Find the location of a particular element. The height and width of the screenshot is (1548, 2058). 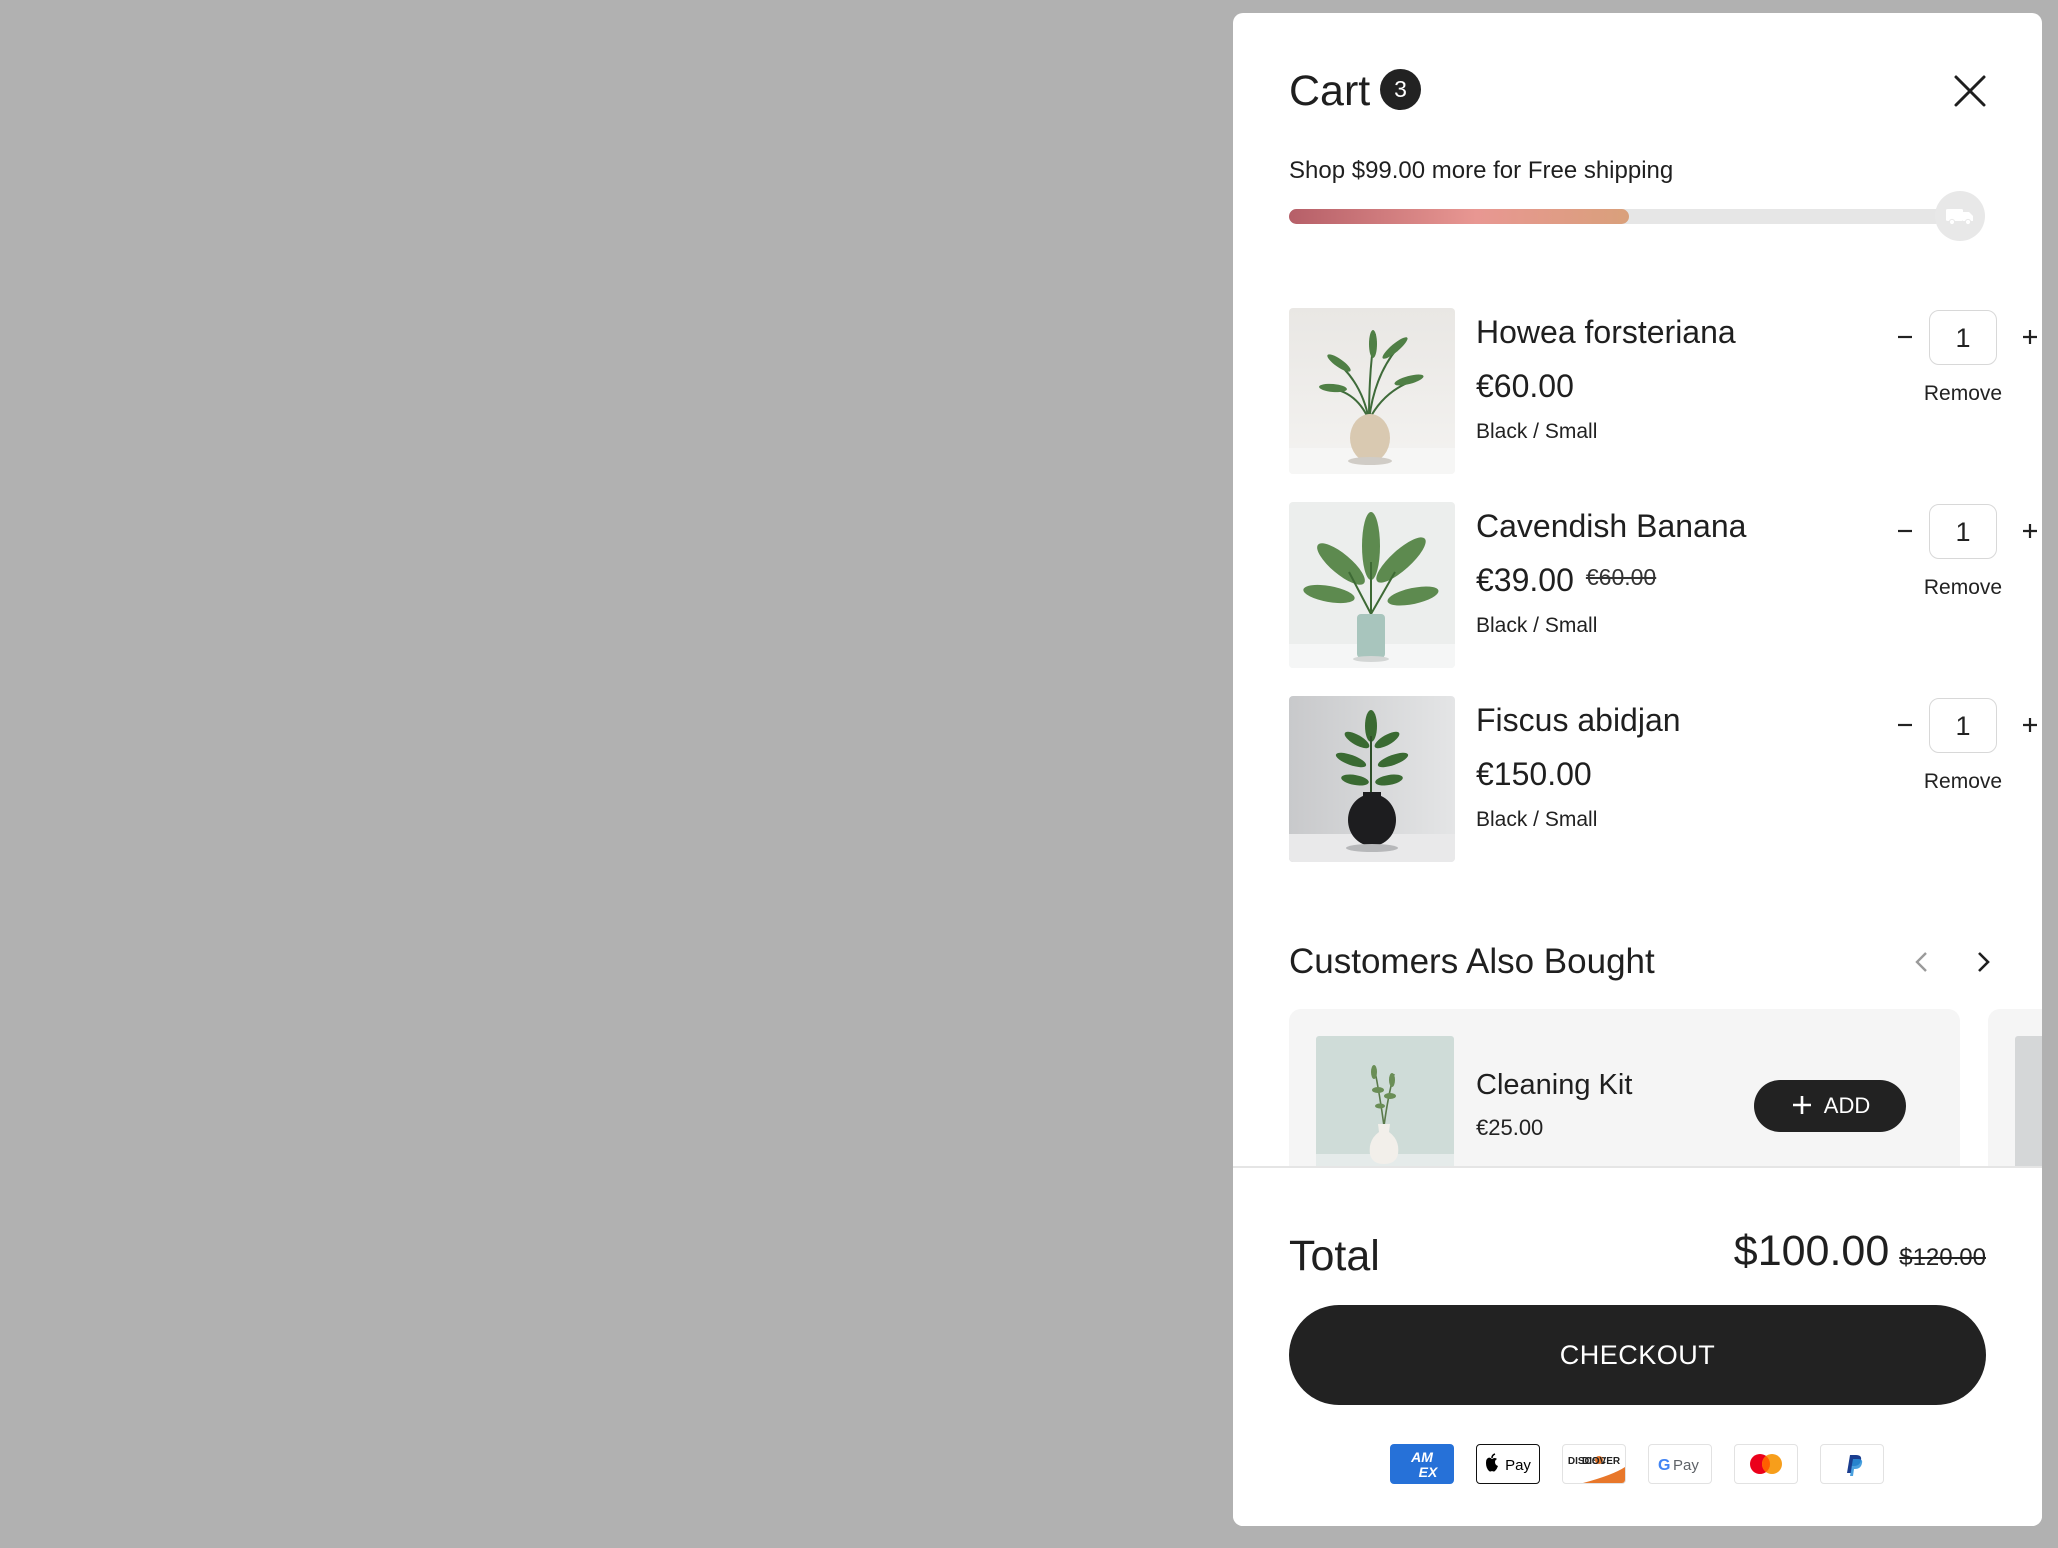

total-label: Total is located at coordinates (1334, 1256).